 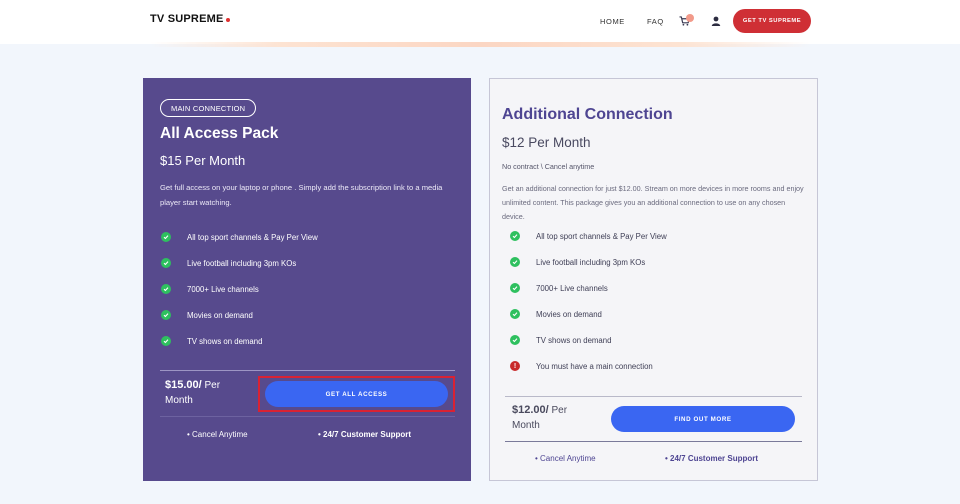 What do you see at coordinates (187, 19) in the screenshot?
I see `logo-text: TV SUPREME` at bounding box center [187, 19].